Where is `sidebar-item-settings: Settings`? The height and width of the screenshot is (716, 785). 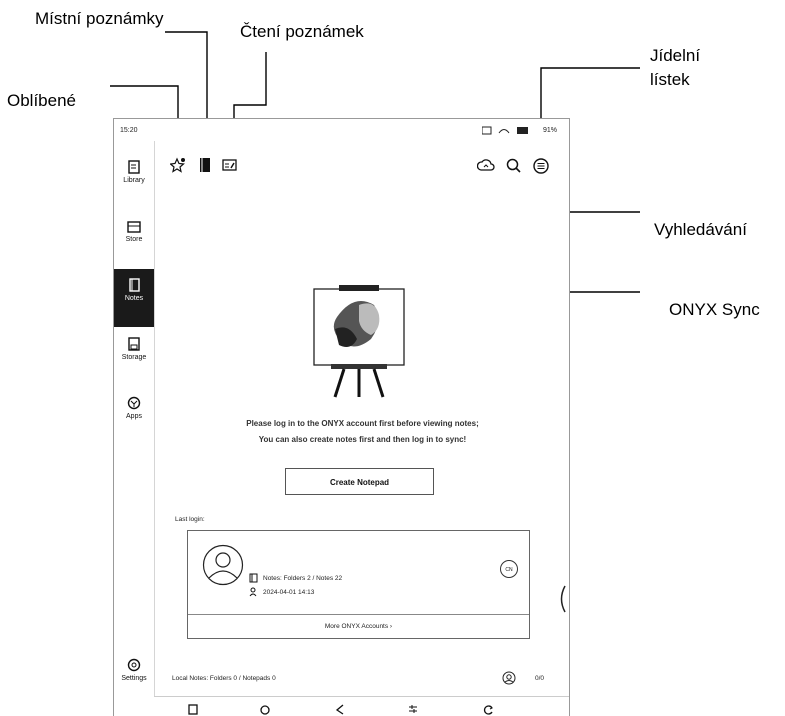
sidebar-item-settings: Settings is located at coordinates (134, 678).